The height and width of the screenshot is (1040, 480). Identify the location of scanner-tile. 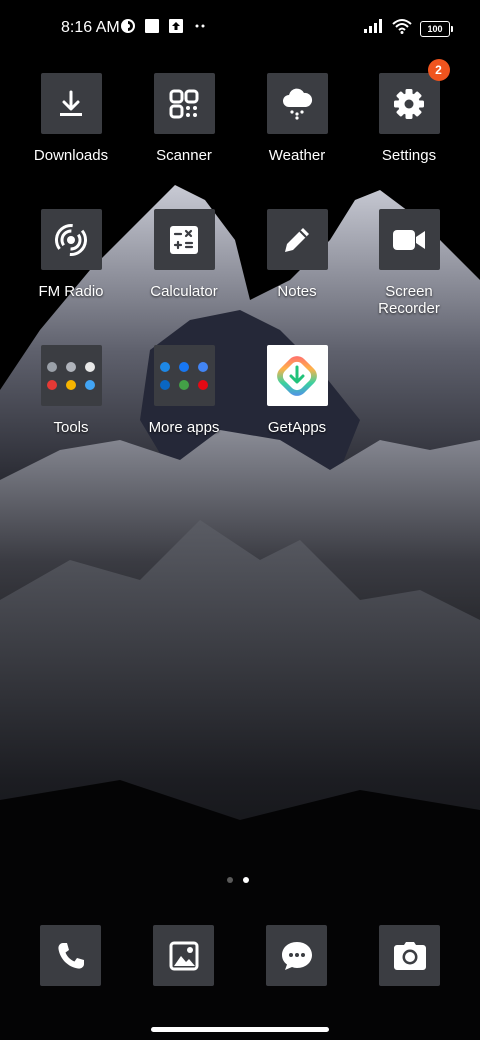
(184, 103).